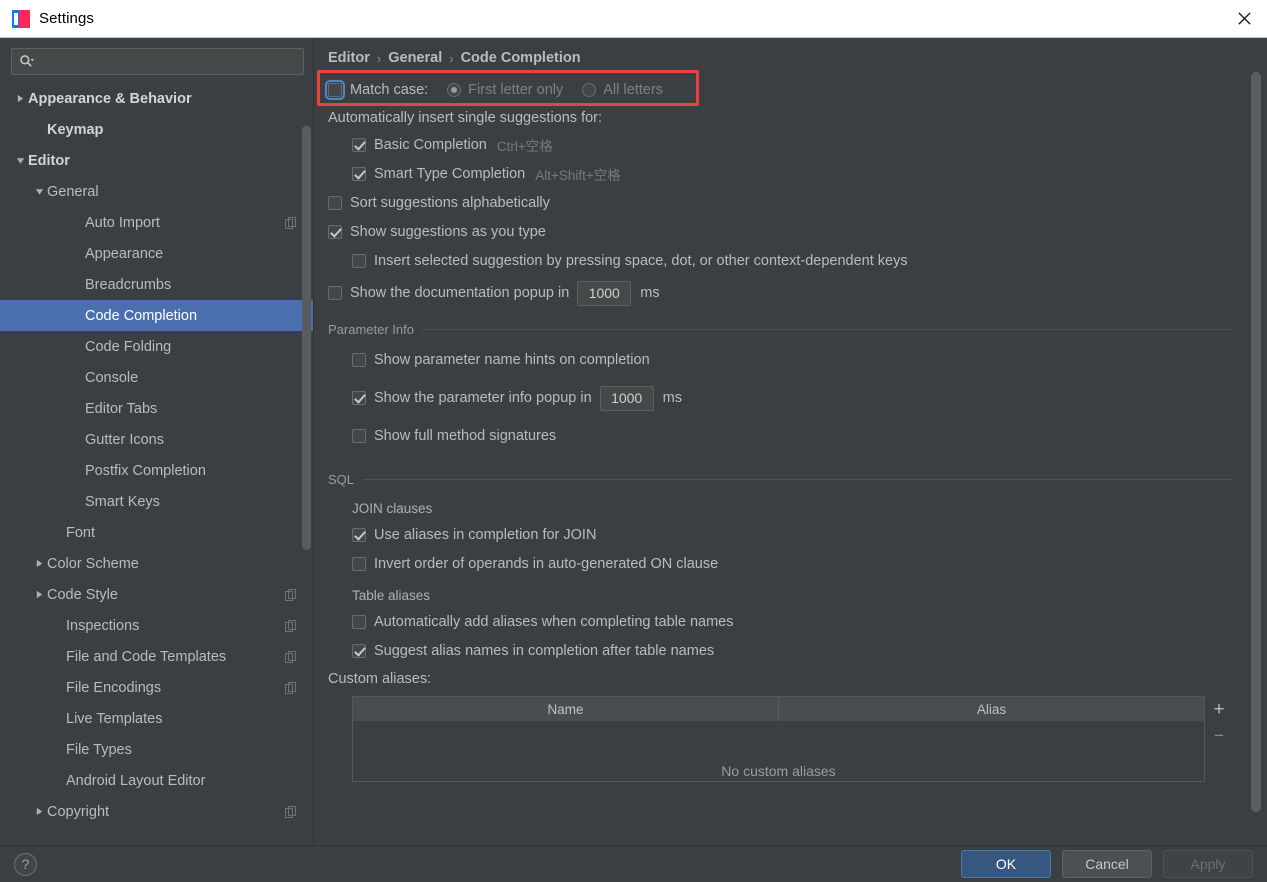 The height and width of the screenshot is (882, 1267). What do you see at coordinates (450, 202) in the screenshot?
I see `sort-suggestions-label: Sort suggestions alphabetically` at bounding box center [450, 202].